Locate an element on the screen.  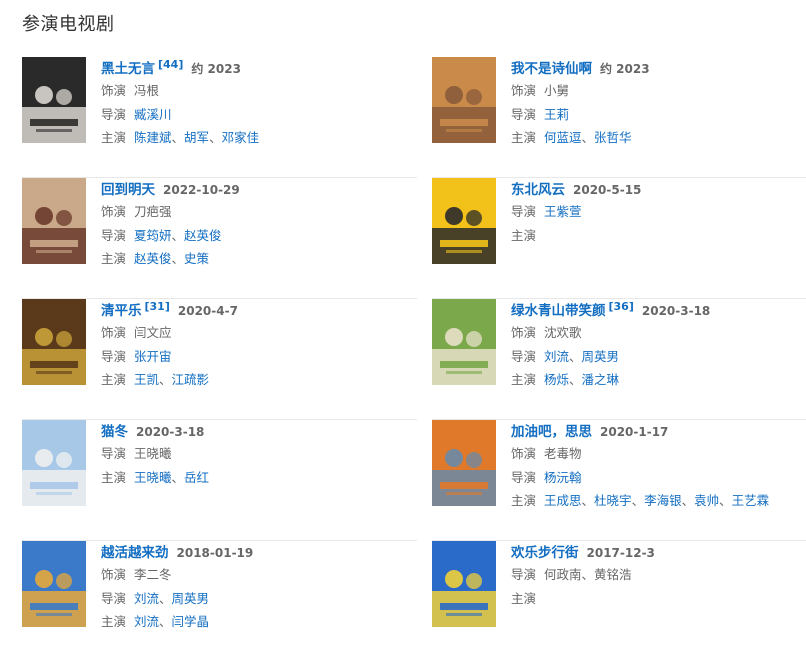
cast-link: 陈建斌 is located at coordinates (153, 137).